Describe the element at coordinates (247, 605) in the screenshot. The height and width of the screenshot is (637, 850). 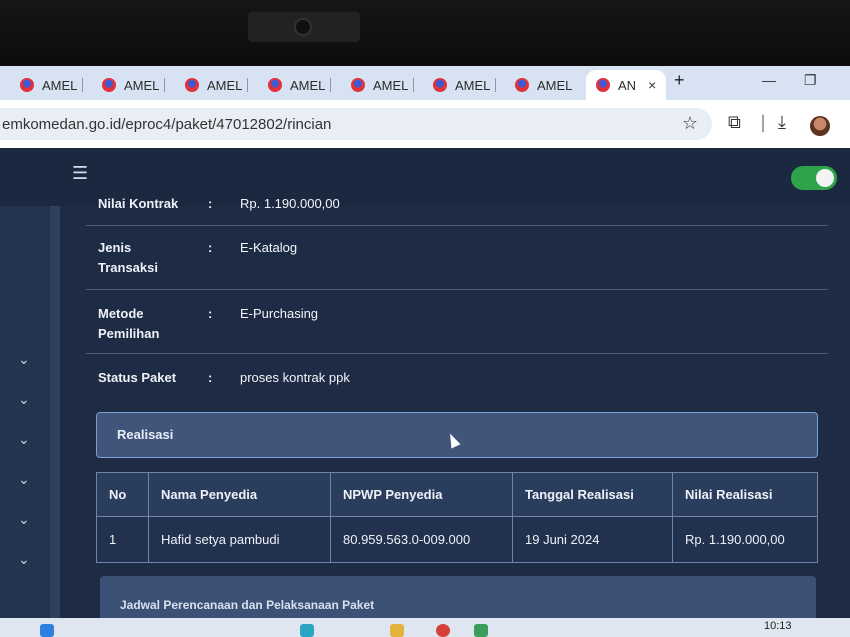
I see `section-title: Jadwal Perencanaan dan Pelaksanaan Paket` at that location.